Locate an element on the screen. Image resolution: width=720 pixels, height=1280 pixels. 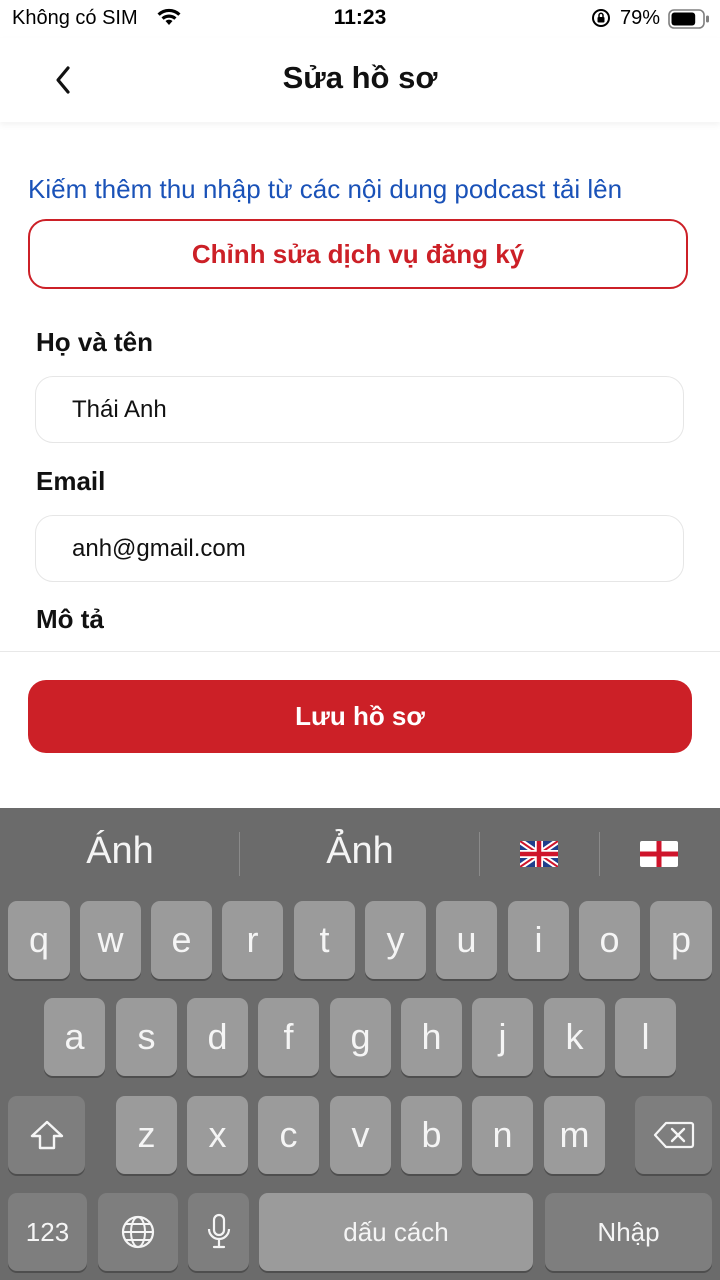
battery-icon is located at coordinates (688, 19).